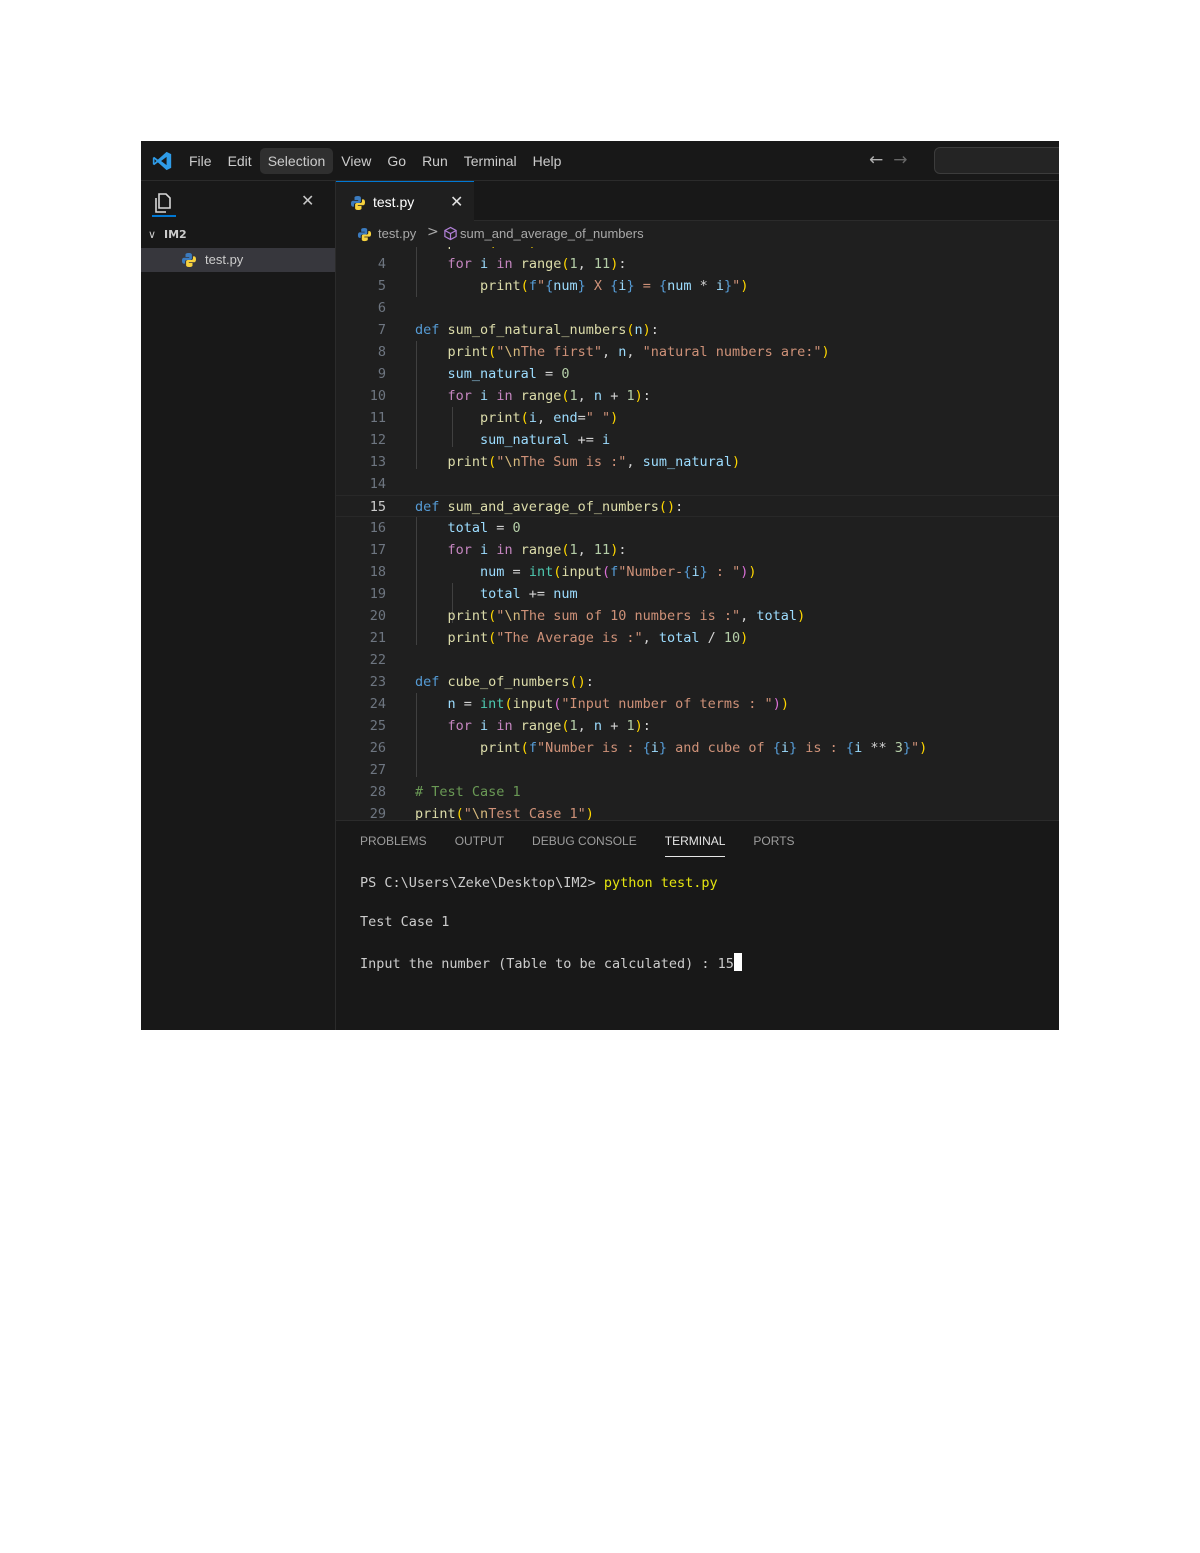 The width and height of the screenshot is (1200, 1553). I want to click on navigation-arrows: ←→, so click(893, 160).